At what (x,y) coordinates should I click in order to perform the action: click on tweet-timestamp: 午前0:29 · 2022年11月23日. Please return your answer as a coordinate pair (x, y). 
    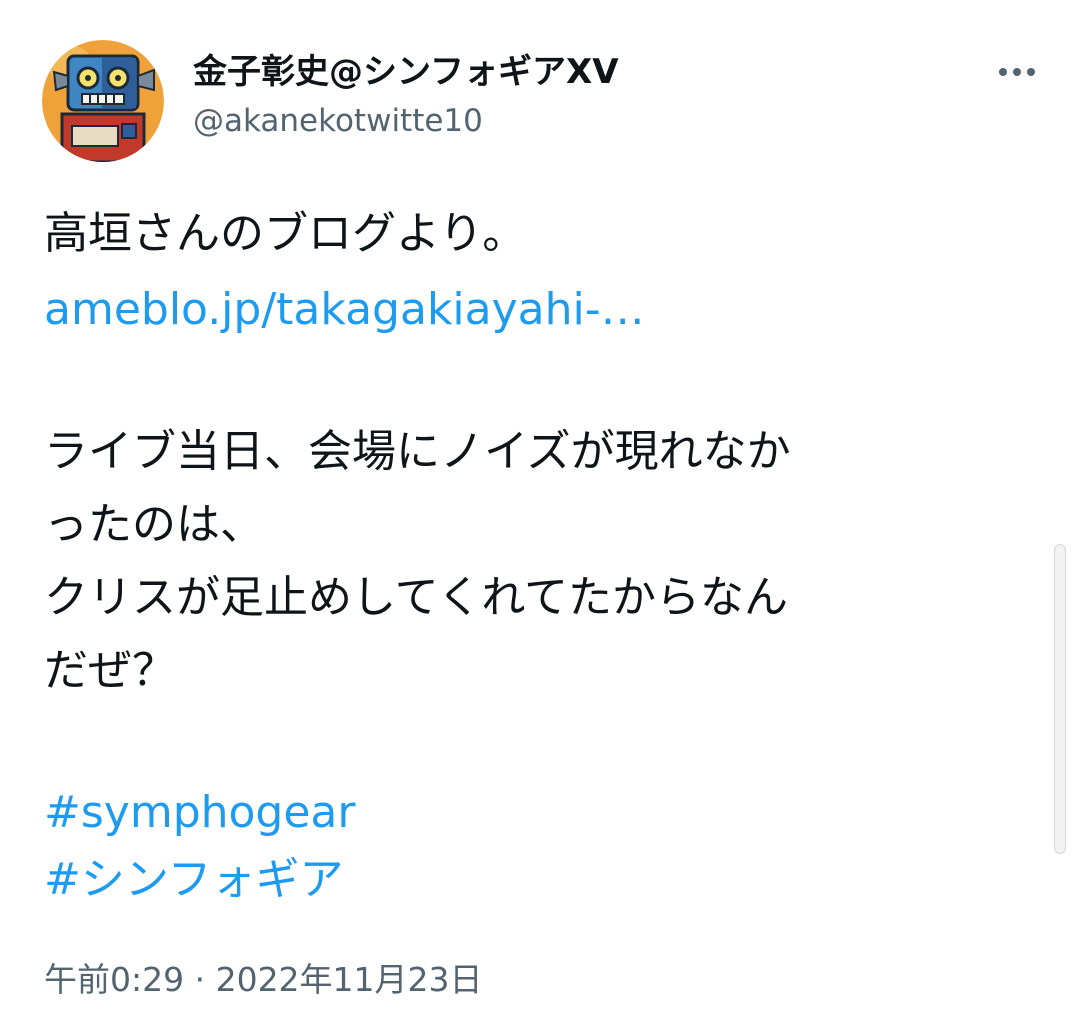
    Looking at the image, I should click on (263, 980).